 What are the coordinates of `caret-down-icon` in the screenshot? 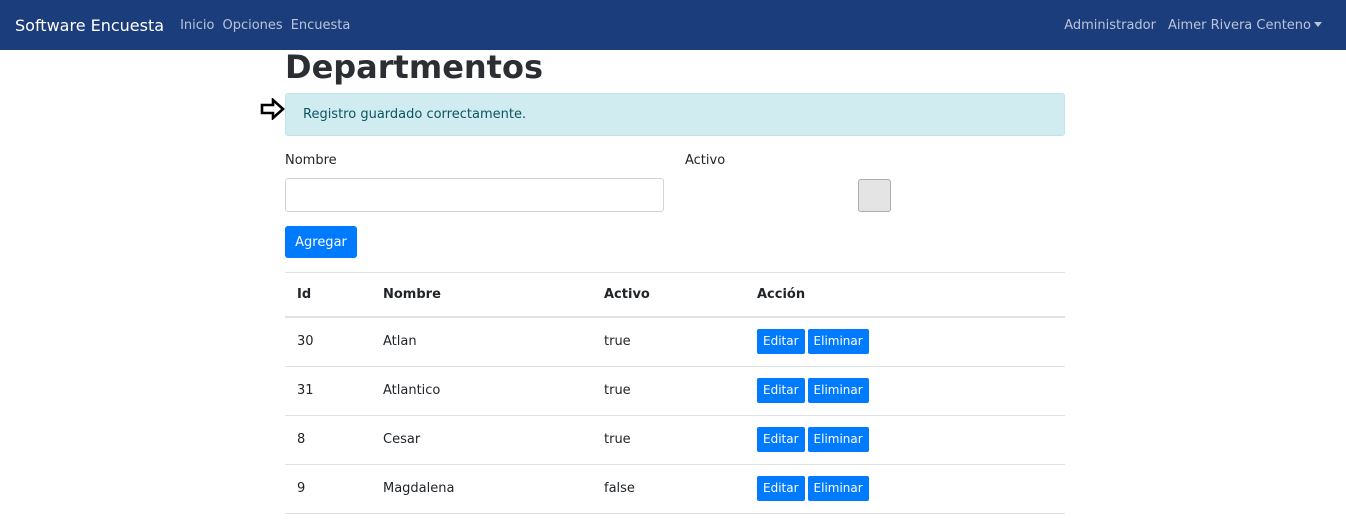 It's located at (1318, 24).